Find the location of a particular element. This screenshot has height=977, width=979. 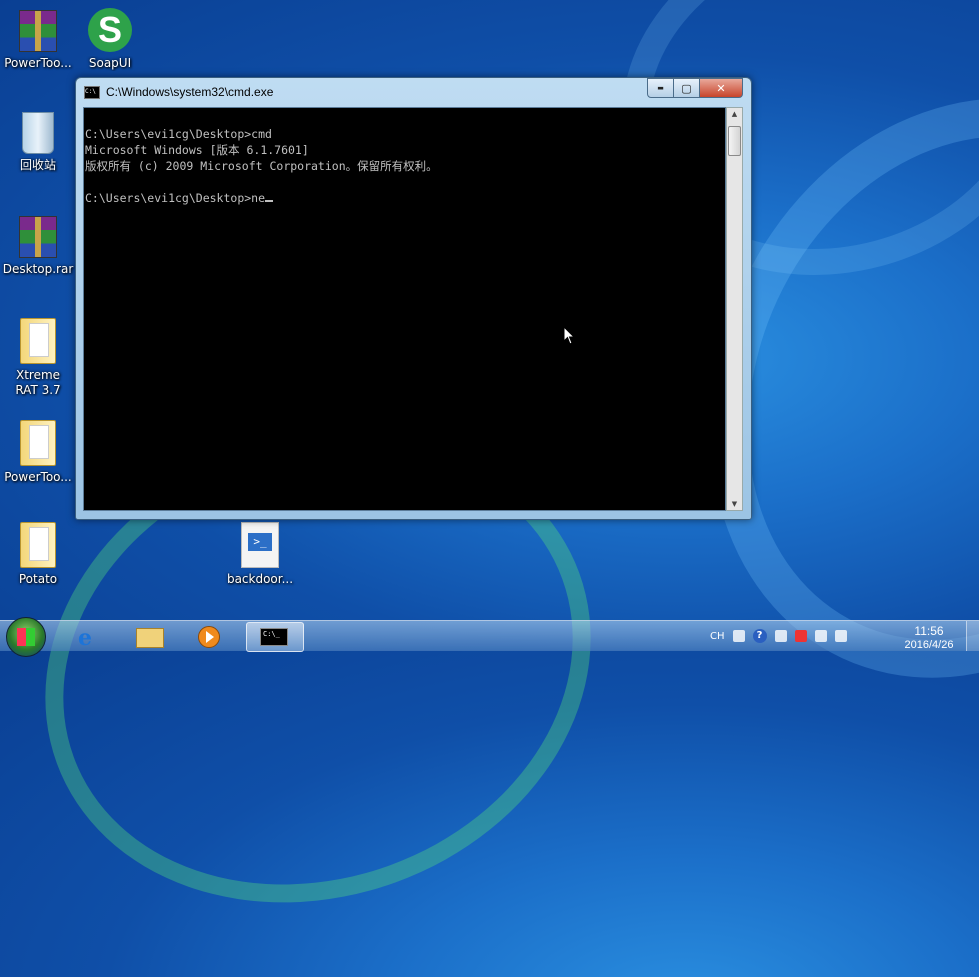

windows-logo-icon is located at coordinates (26, 637).